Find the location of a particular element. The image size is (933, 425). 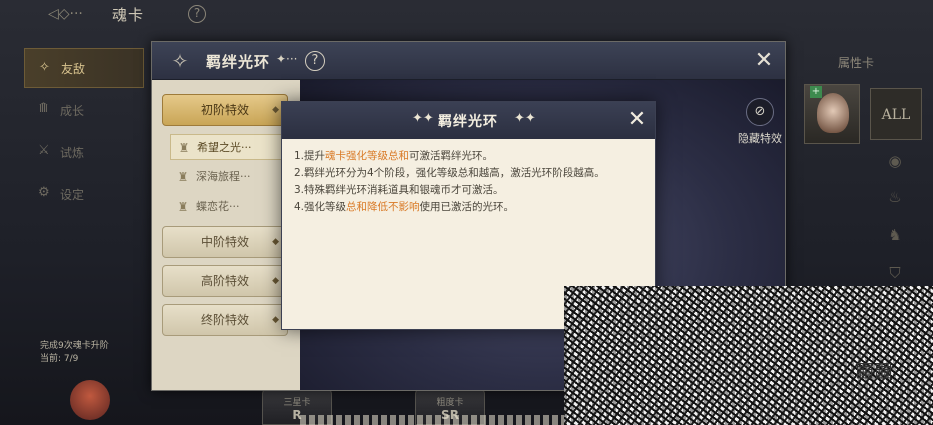

nav-item-friends: ✧ 友敌 is located at coordinates (84, 68).